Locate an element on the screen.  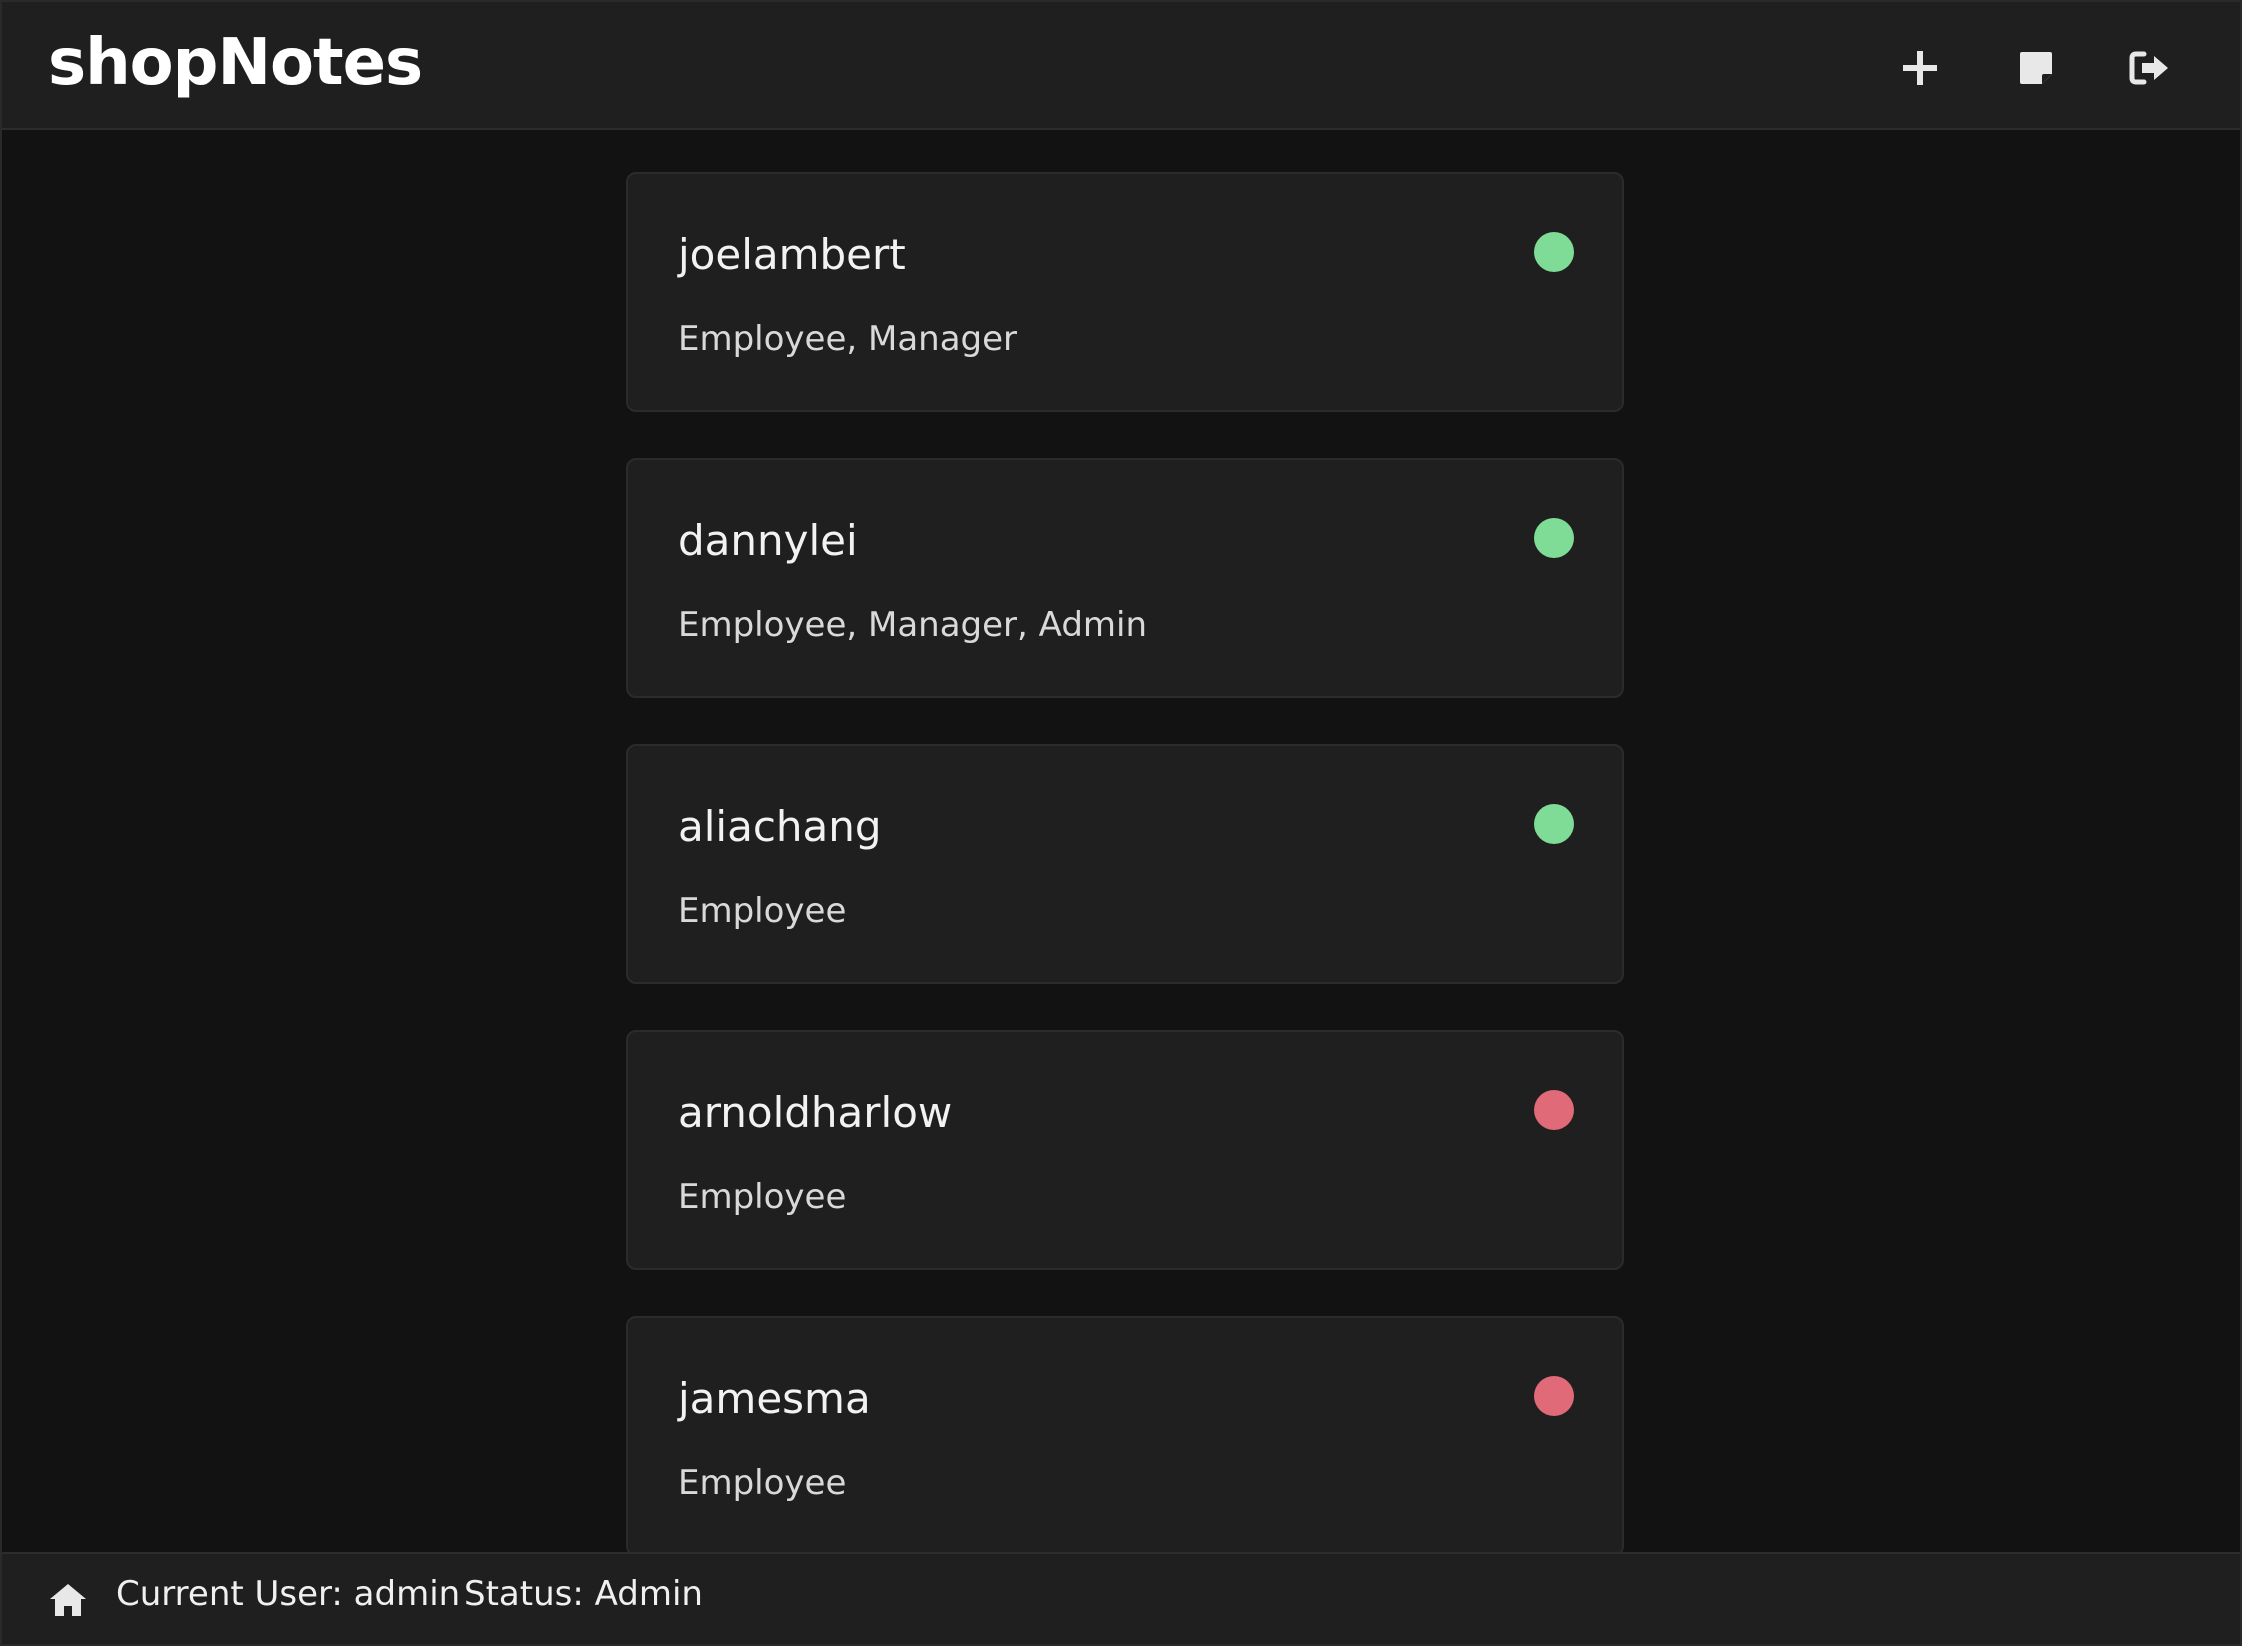
user-card-arnoldharlow: arnoldharlow Employee is located at coordinates (1125, 1150).